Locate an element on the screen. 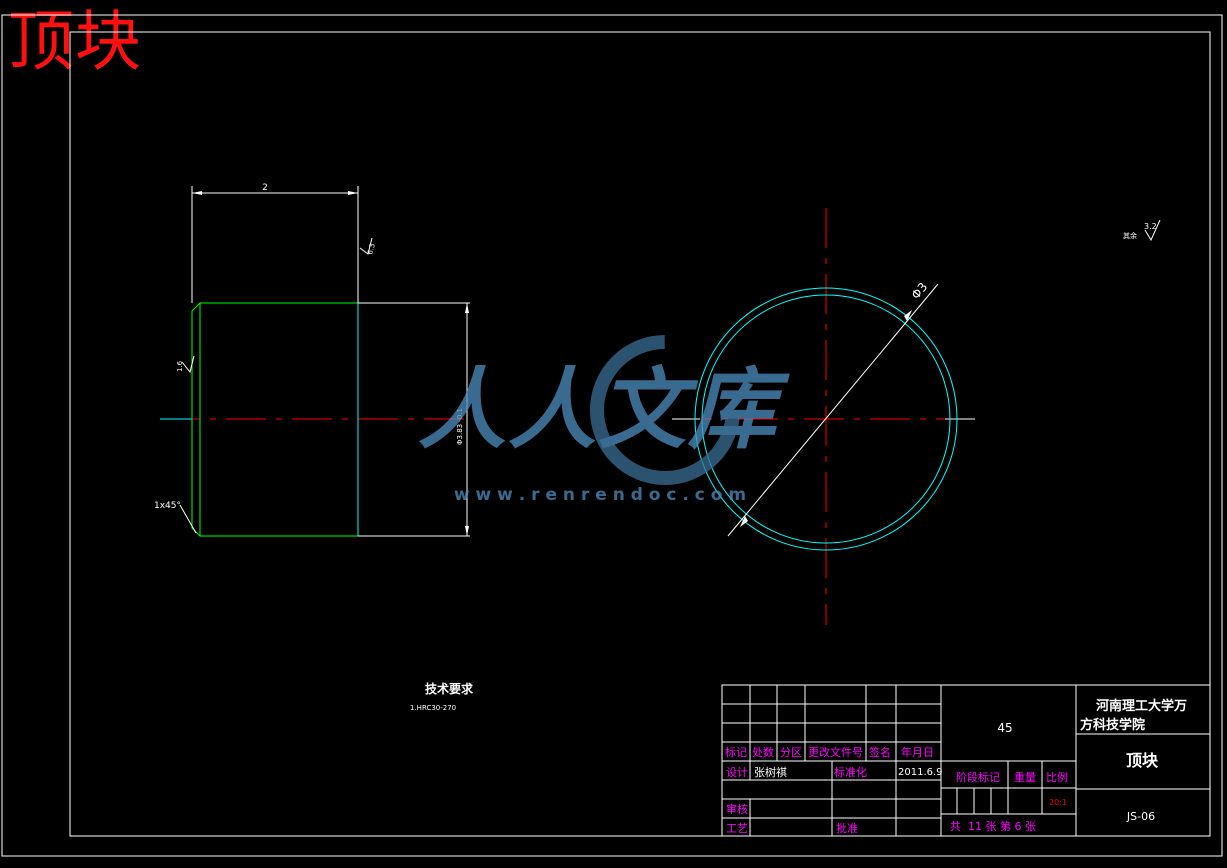 The image size is (1227, 868). tb-school-line1: 河南理工大学万 is located at coordinates (1141, 706).